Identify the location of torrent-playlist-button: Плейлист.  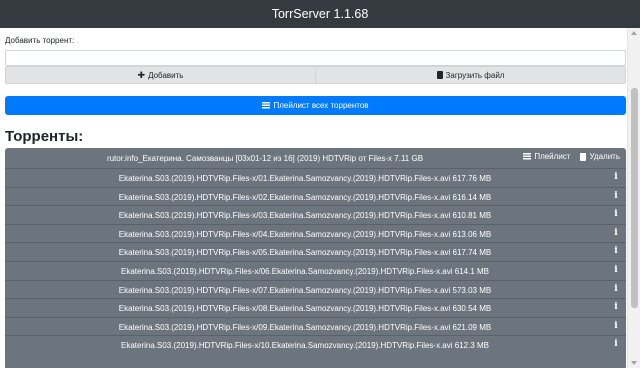
(546, 156).